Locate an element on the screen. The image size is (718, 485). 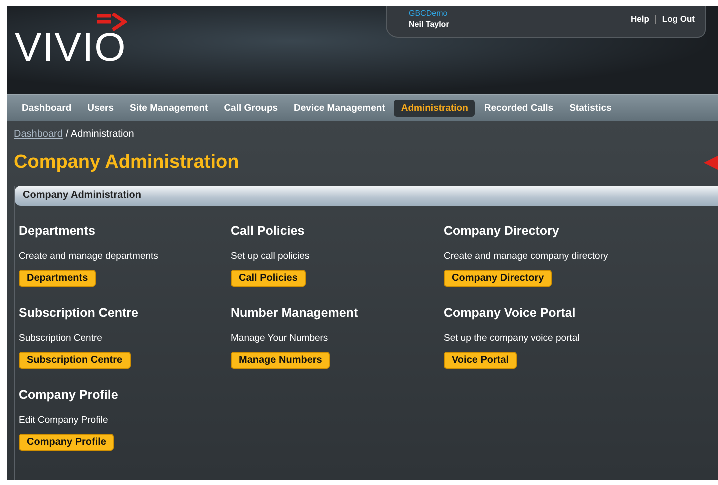
header-link: Log Out is located at coordinates (678, 19).